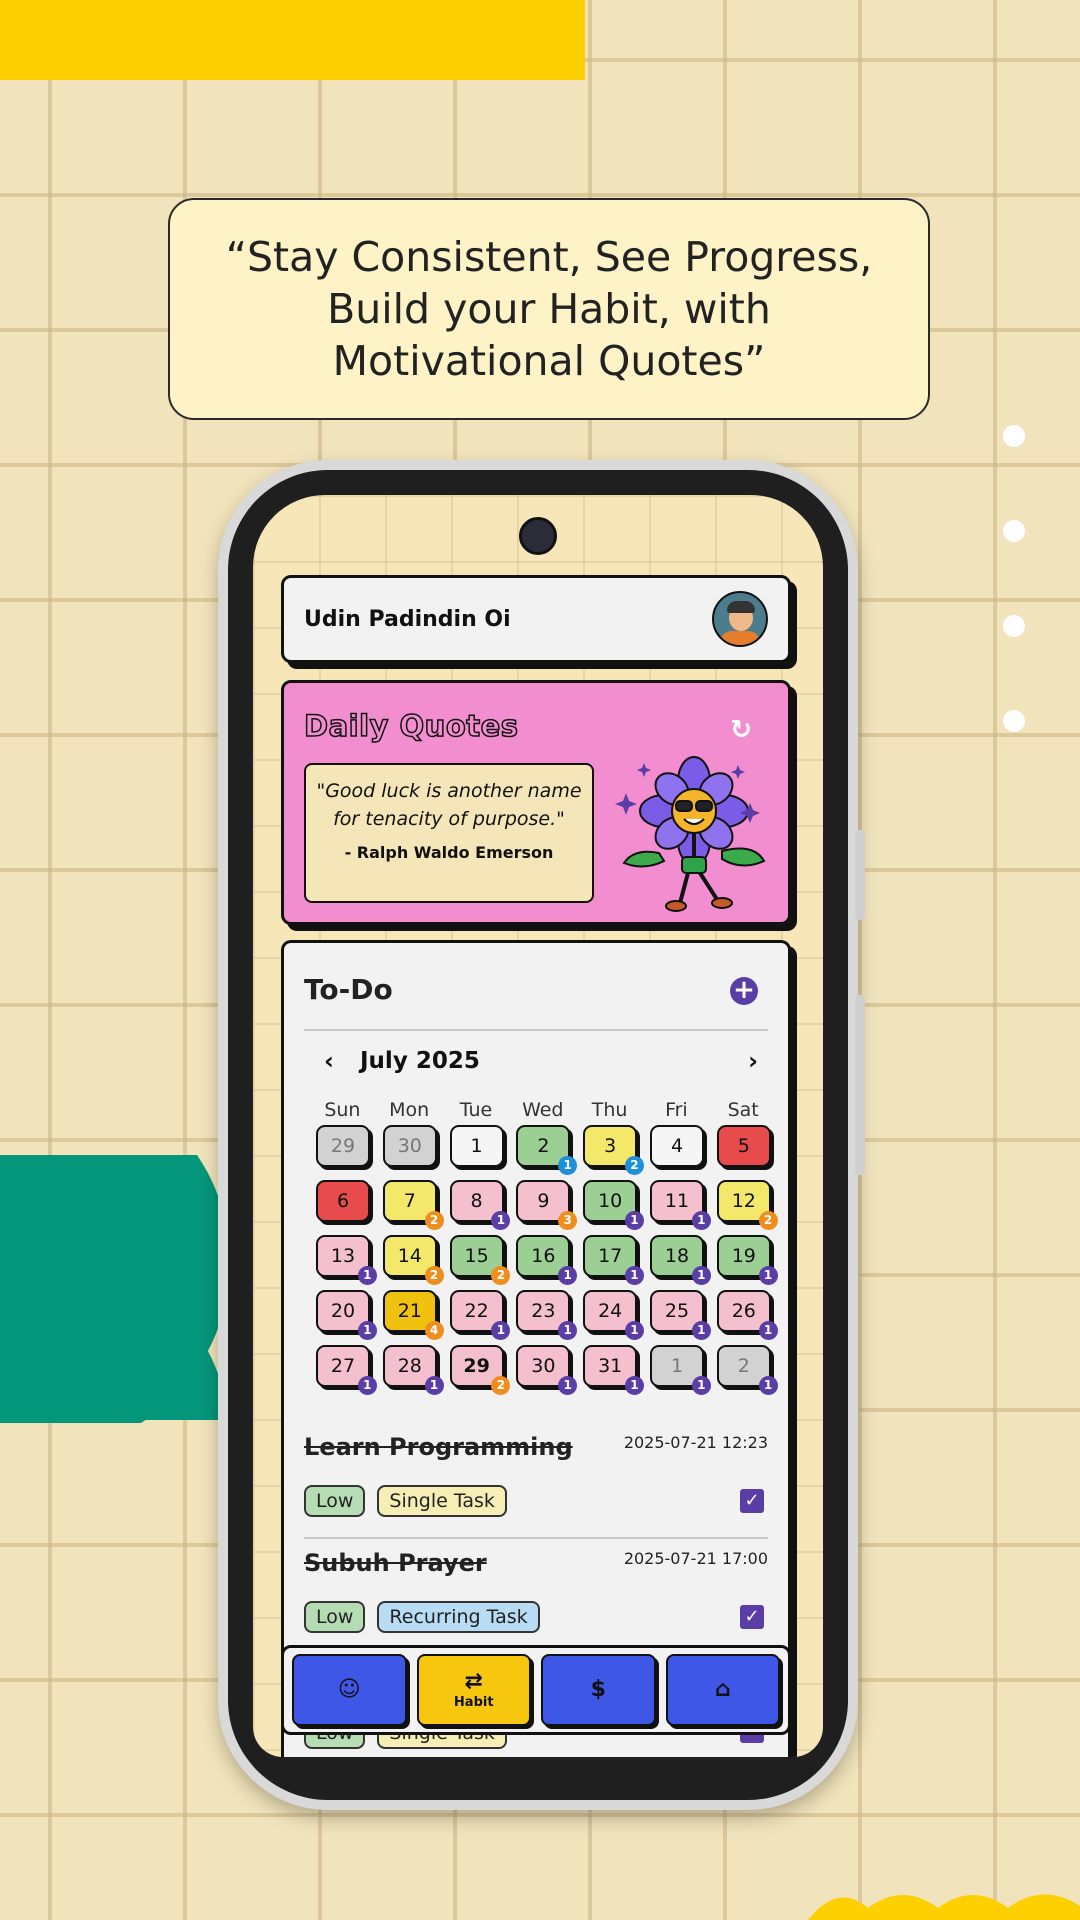 The image size is (1080, 1920). I want to click on calendar-day: 16 1, so click(545, 1258).